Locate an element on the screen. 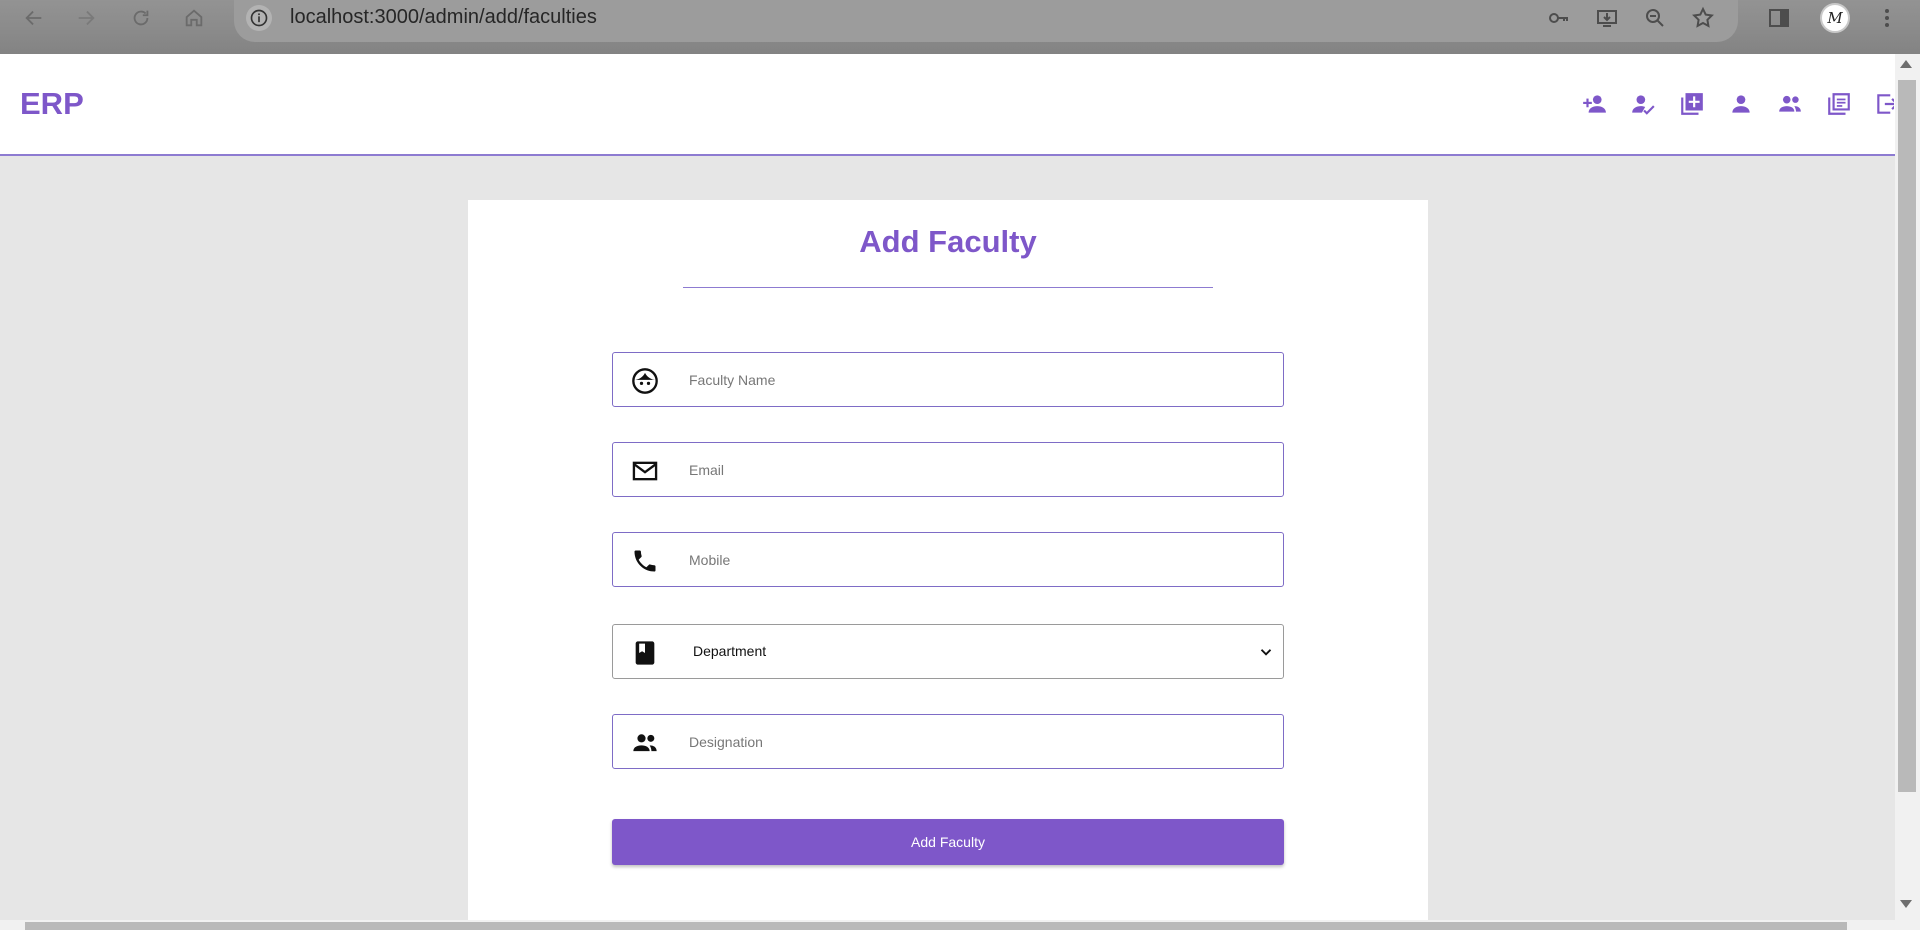 The image size is (1920, 930). vertical-scroll-thumb is located at coordinates (1907, 436).